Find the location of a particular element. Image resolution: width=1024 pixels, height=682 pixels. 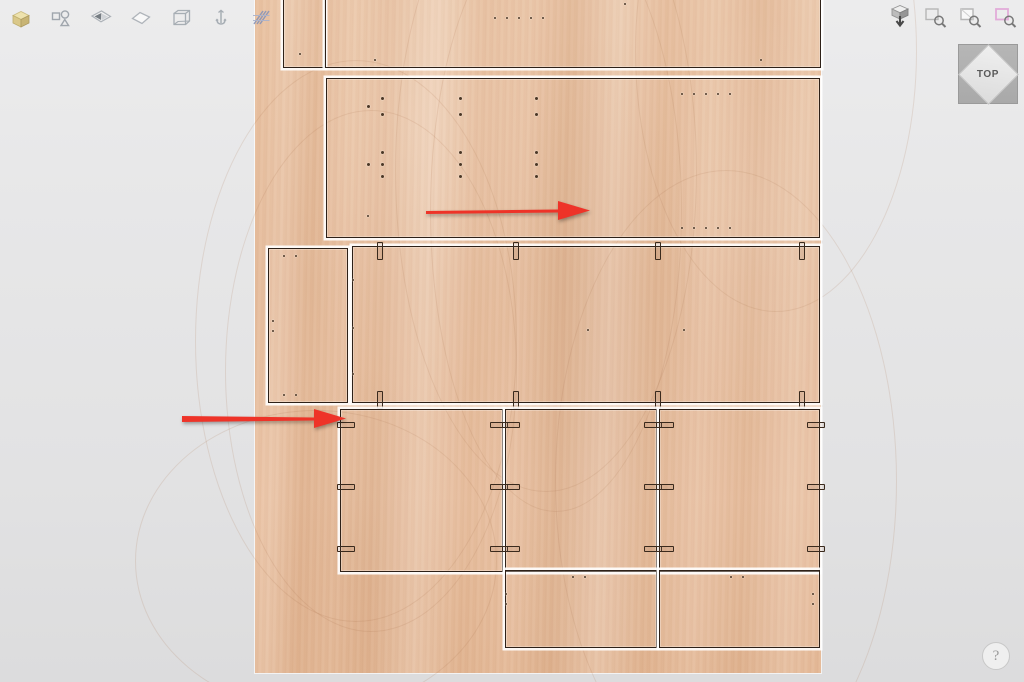

part-bottom-panel-a is located at coordinates (581, 609).